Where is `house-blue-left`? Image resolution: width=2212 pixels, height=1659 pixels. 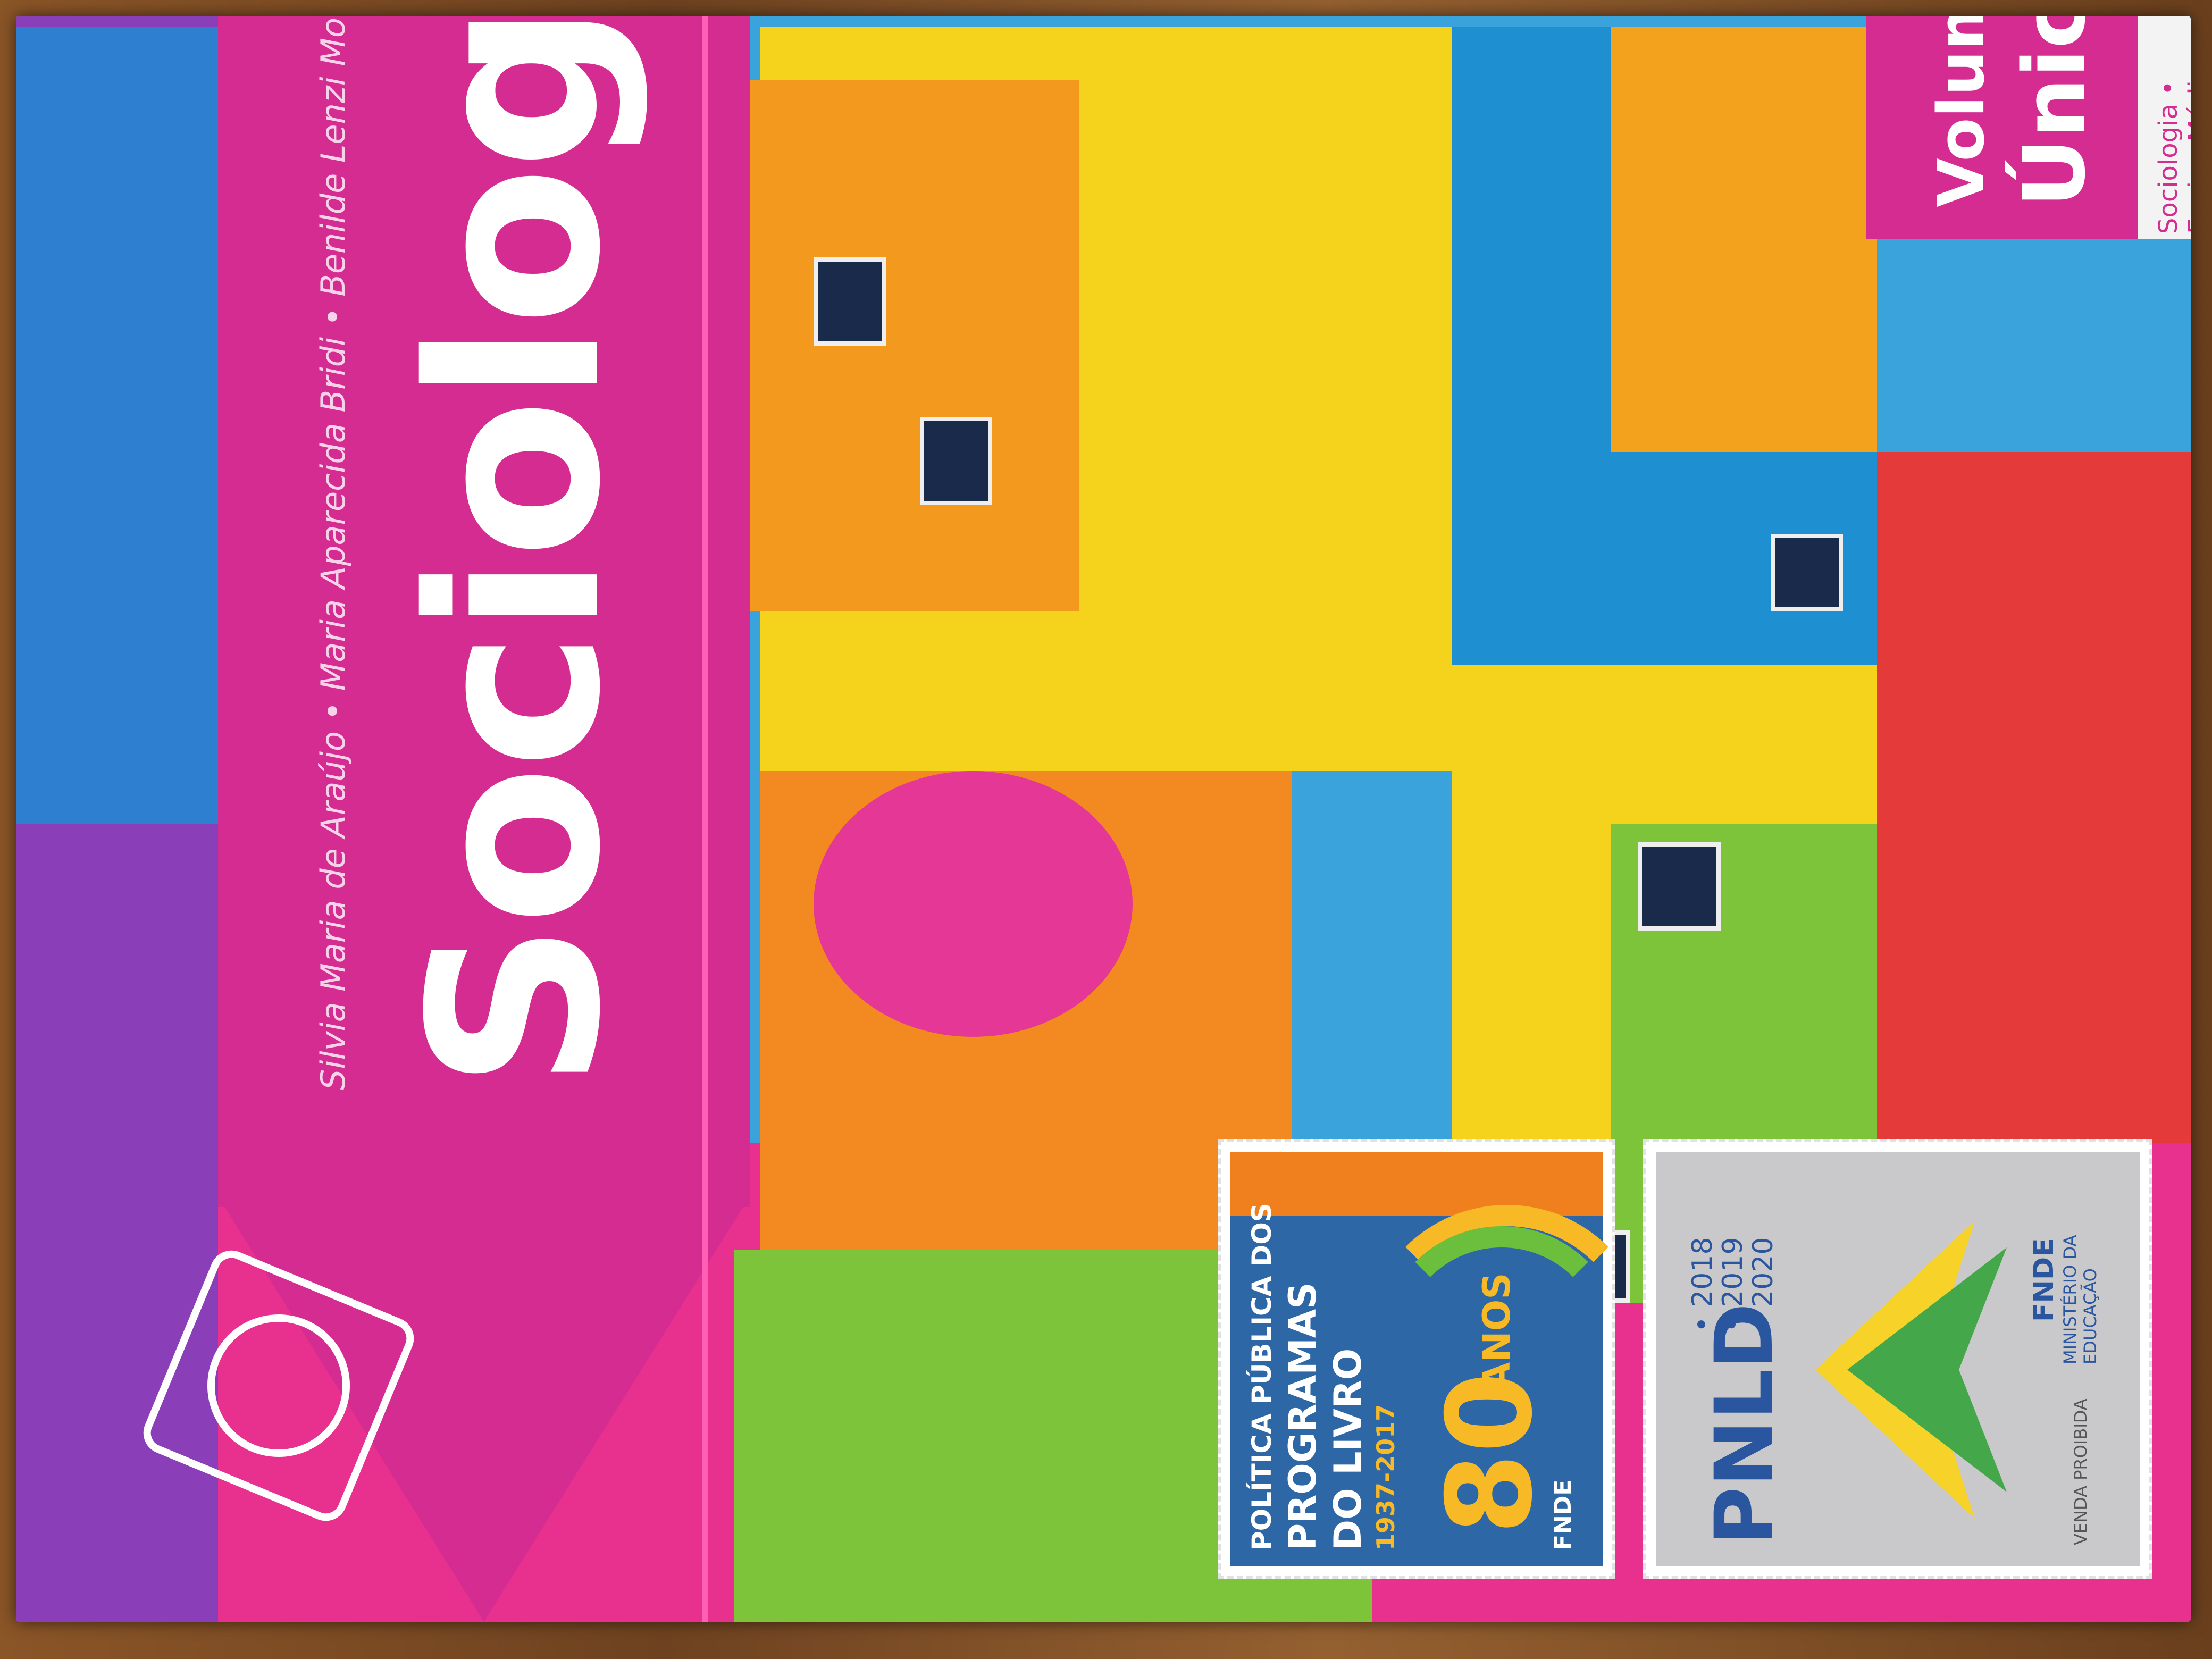 house-blue-left is located at coordinates (117, 425).